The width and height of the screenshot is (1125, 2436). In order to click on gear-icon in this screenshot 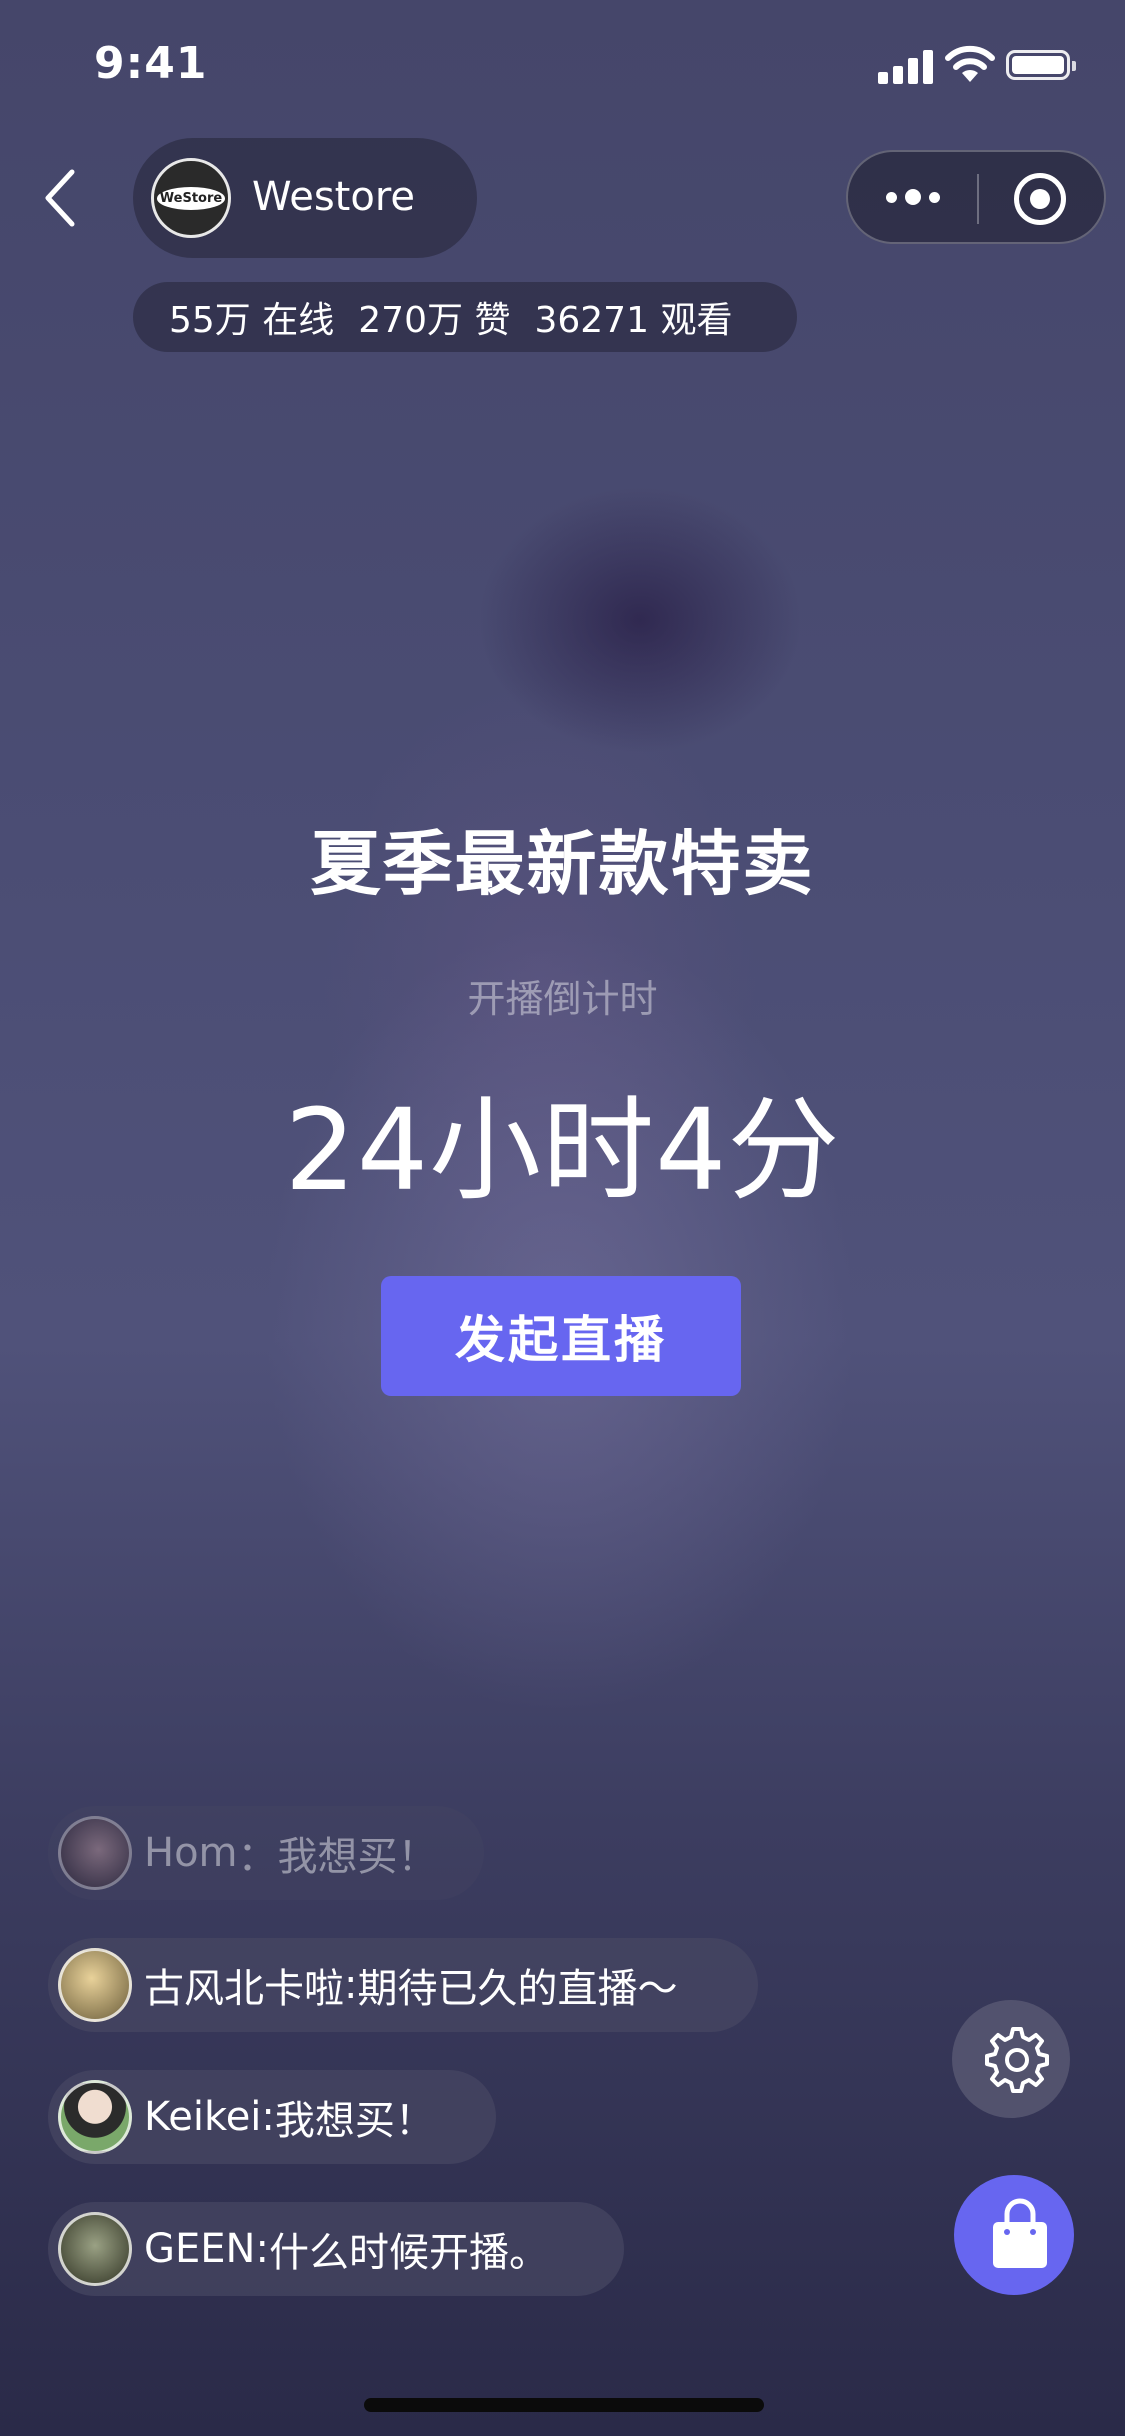, I will do `click(1017, 2060)`.